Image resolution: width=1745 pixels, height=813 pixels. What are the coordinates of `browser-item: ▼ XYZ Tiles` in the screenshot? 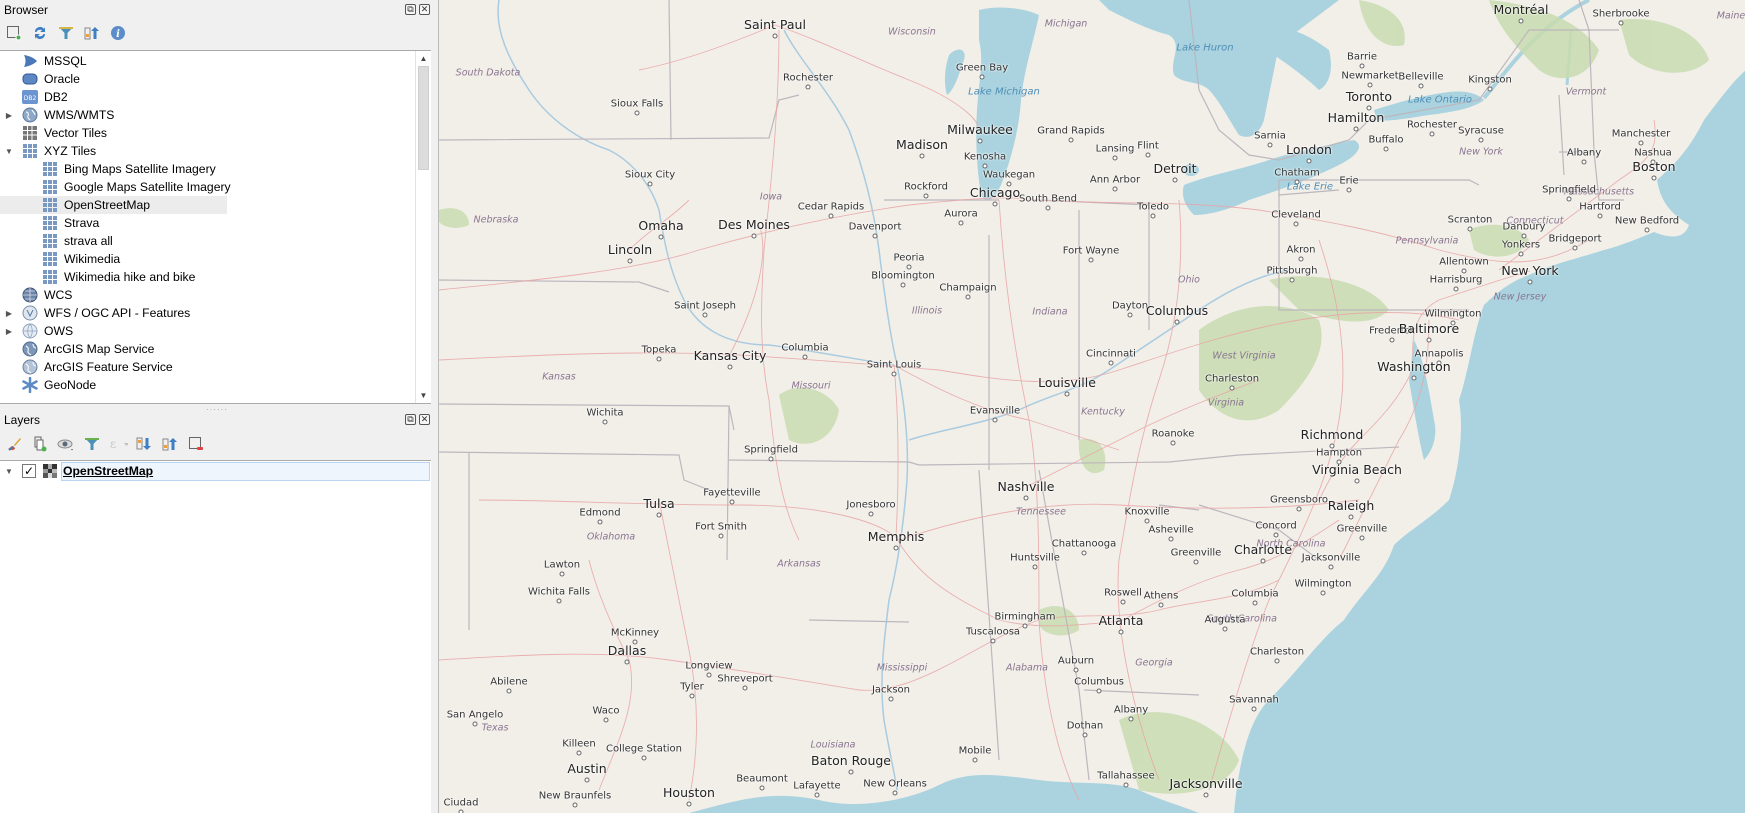 It's located at (205, 151).